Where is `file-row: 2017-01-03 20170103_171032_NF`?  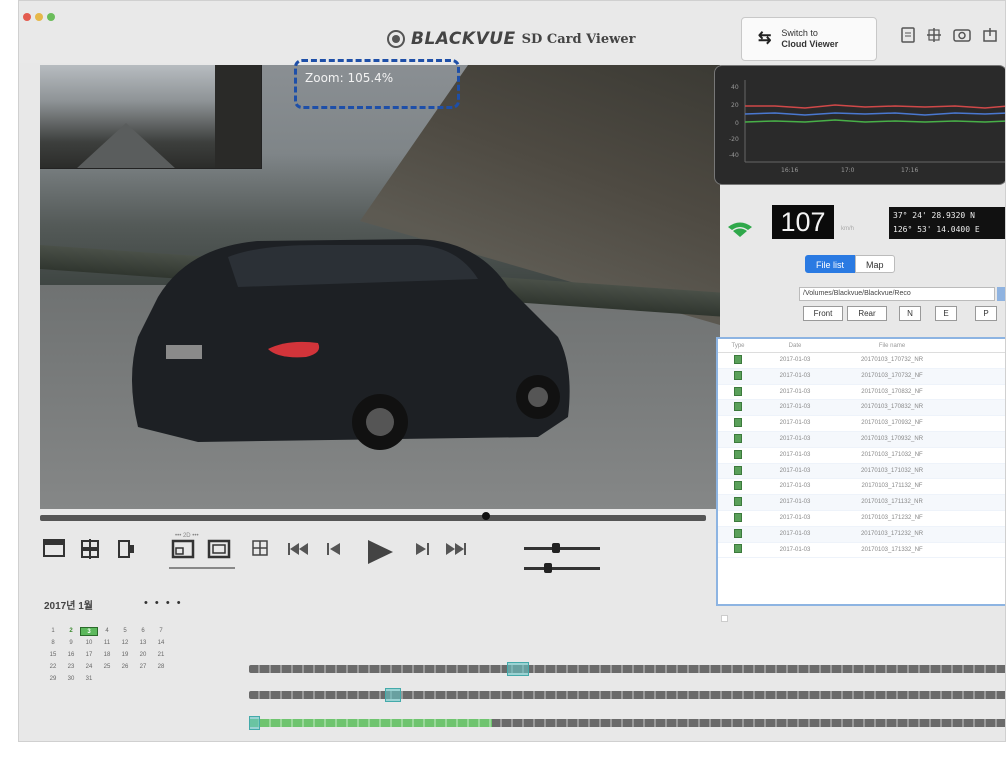
file-row: 2017-01-03 20170103_171032_NF is located at coordinates (861, 456).